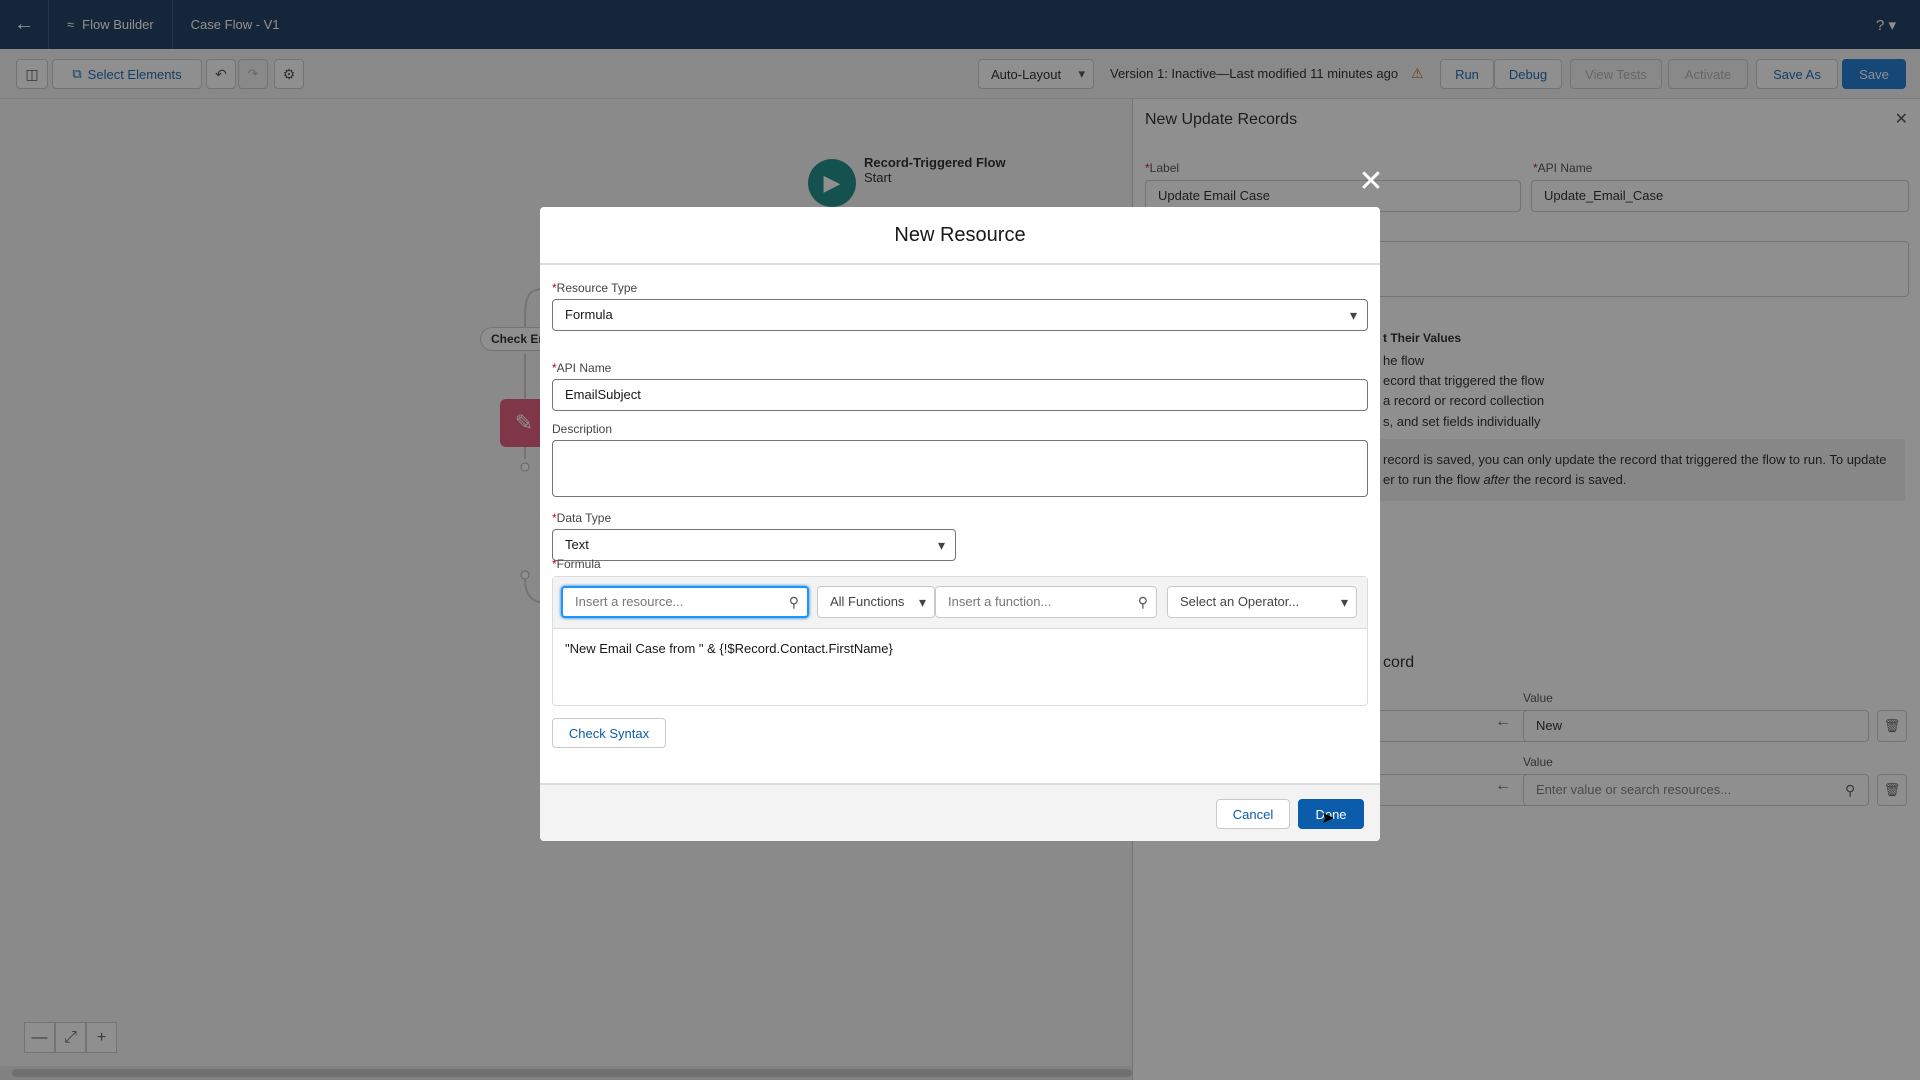 The width and height of the screenshot is (1920, 1080). What do you see at coordinates (754, 545) in the screenshot?
I see `data-type-select: Text` at bounding box center [754, 545].